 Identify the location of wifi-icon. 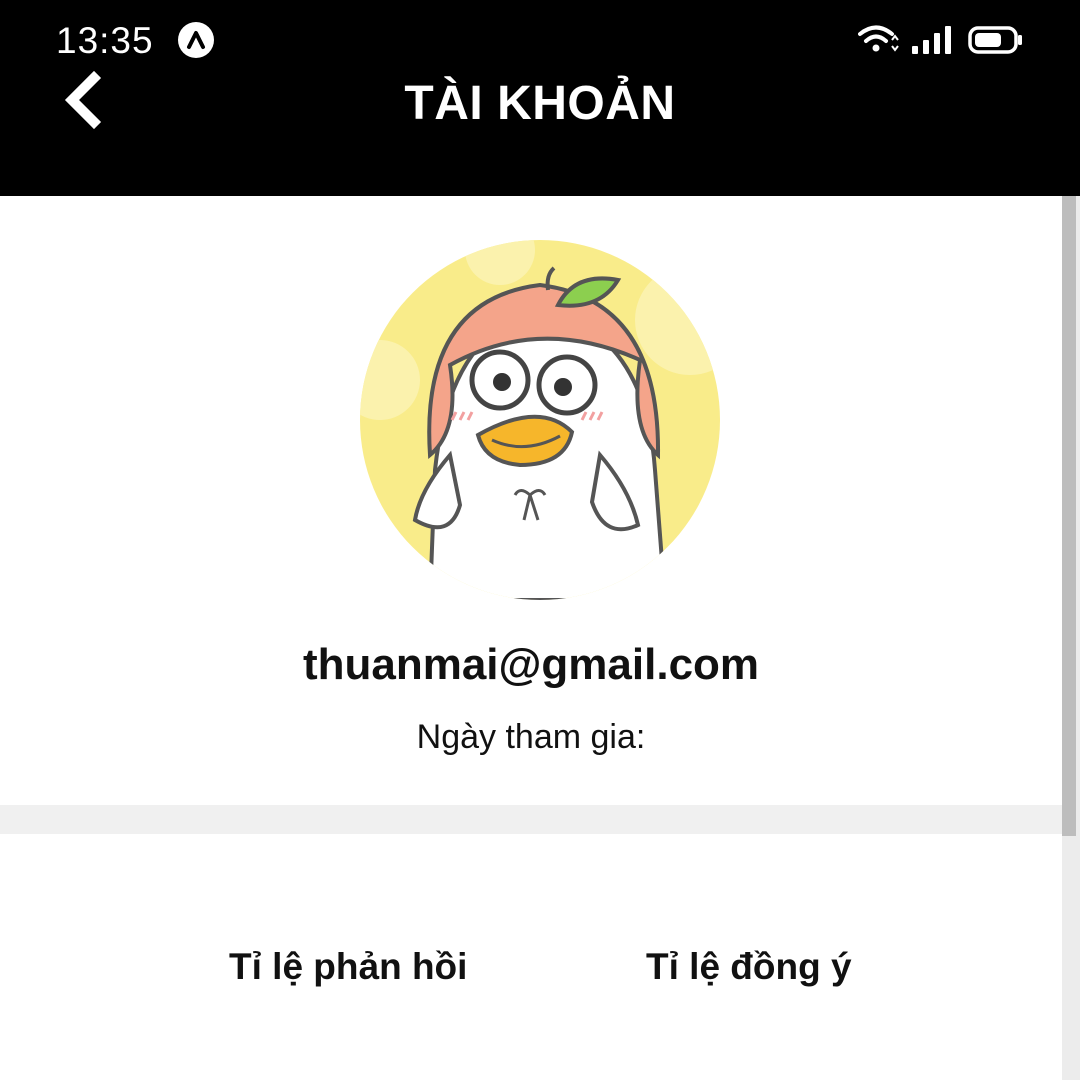
(878, 38).